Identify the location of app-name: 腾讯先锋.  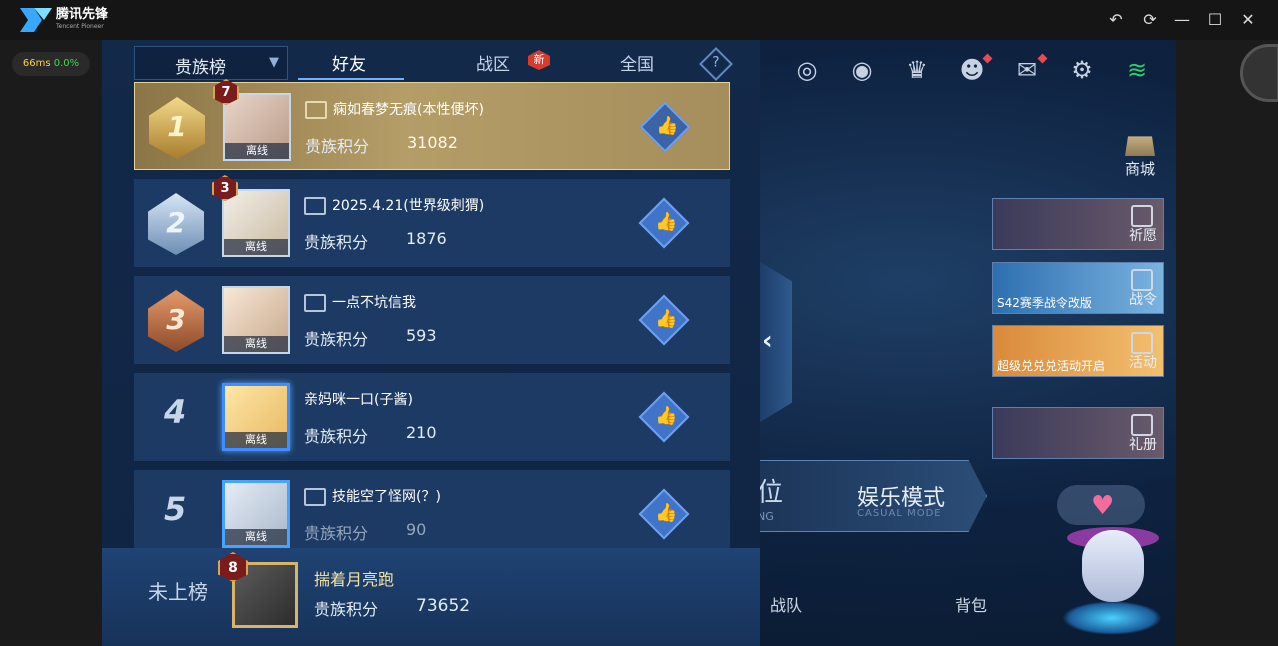
(82, 14).